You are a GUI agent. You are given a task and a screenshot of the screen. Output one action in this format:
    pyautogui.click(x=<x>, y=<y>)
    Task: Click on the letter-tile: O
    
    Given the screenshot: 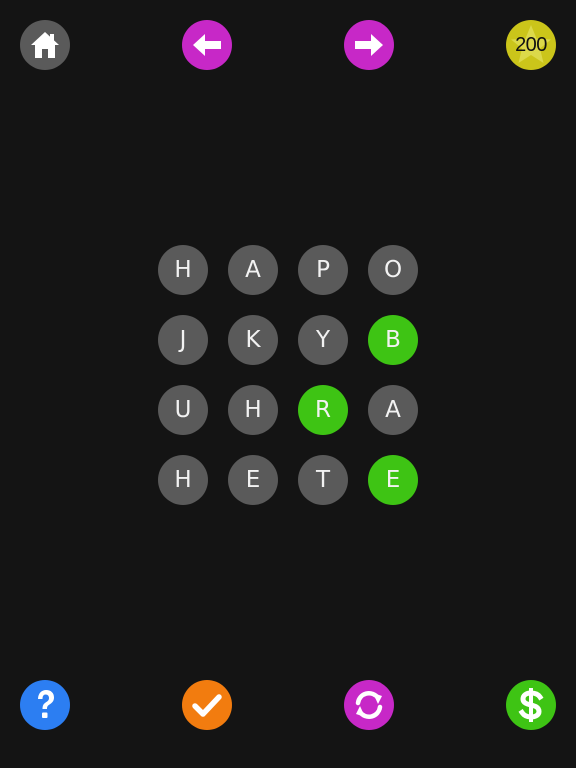 What is the action you would take?
    pyautogui.click(x=393, y=270)
    